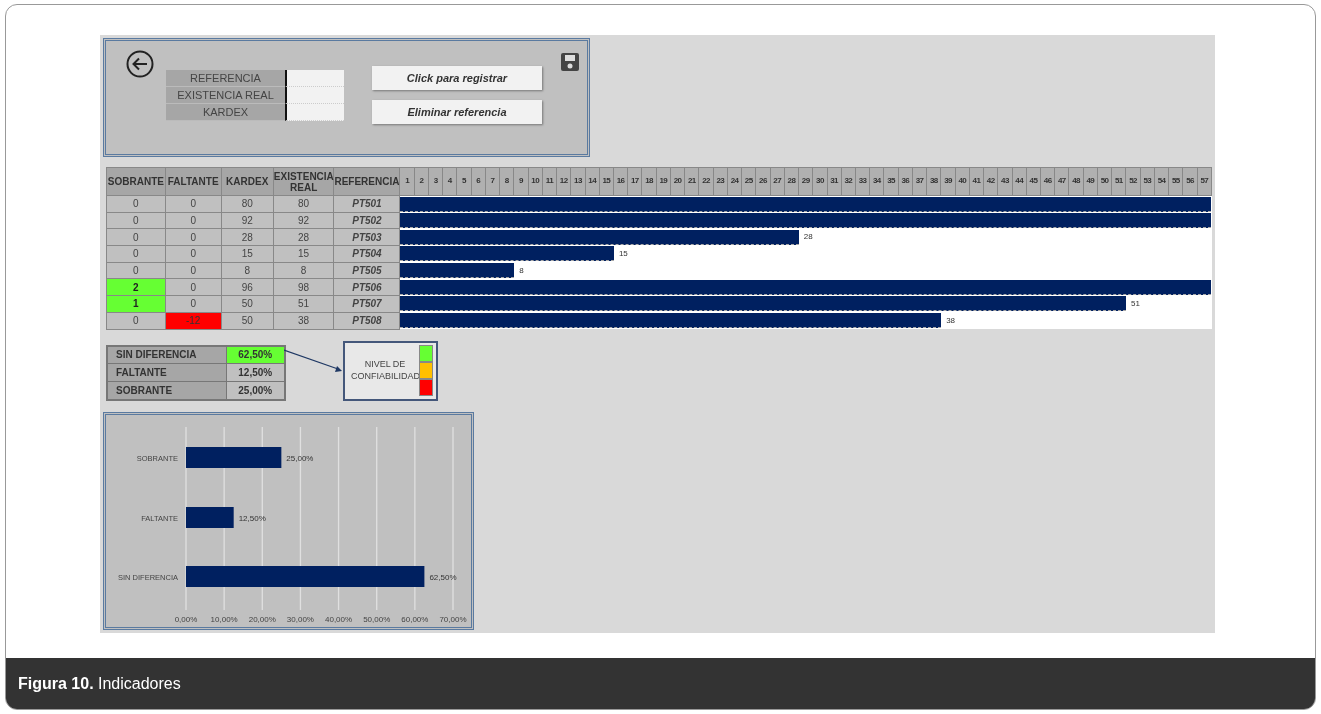 The image size is (1321, 714). I want to click on bar-value: 28, so click(807, 237).